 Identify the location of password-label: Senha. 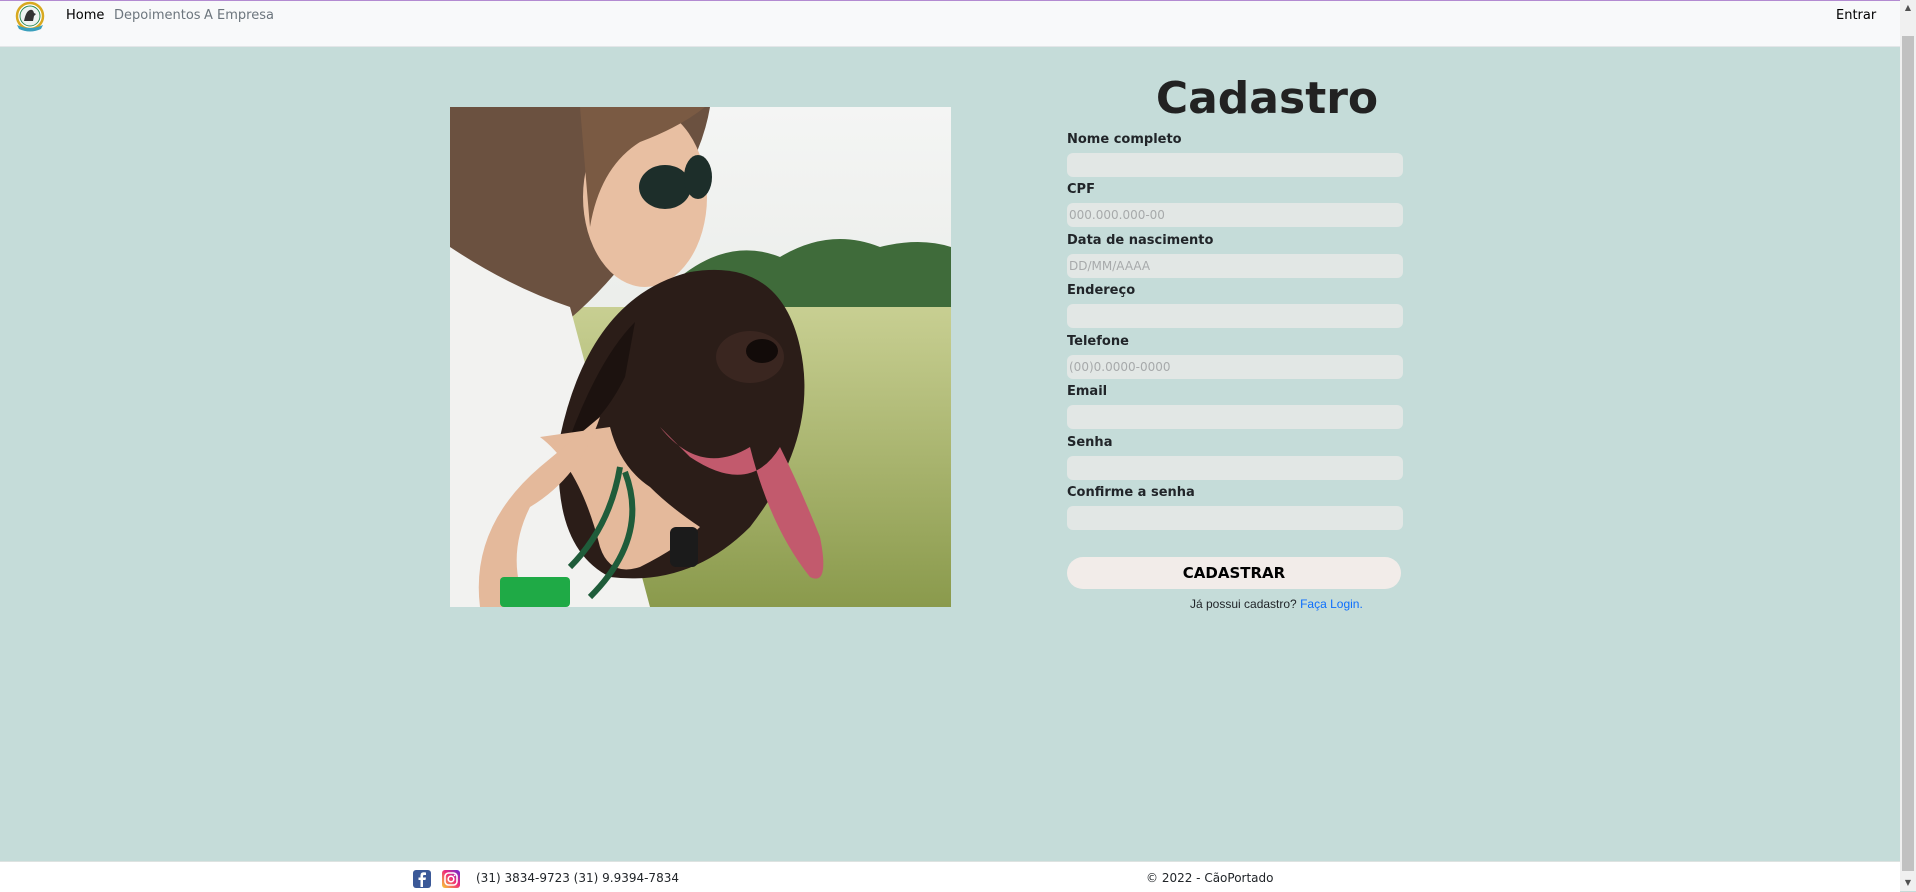
(1090, 442).